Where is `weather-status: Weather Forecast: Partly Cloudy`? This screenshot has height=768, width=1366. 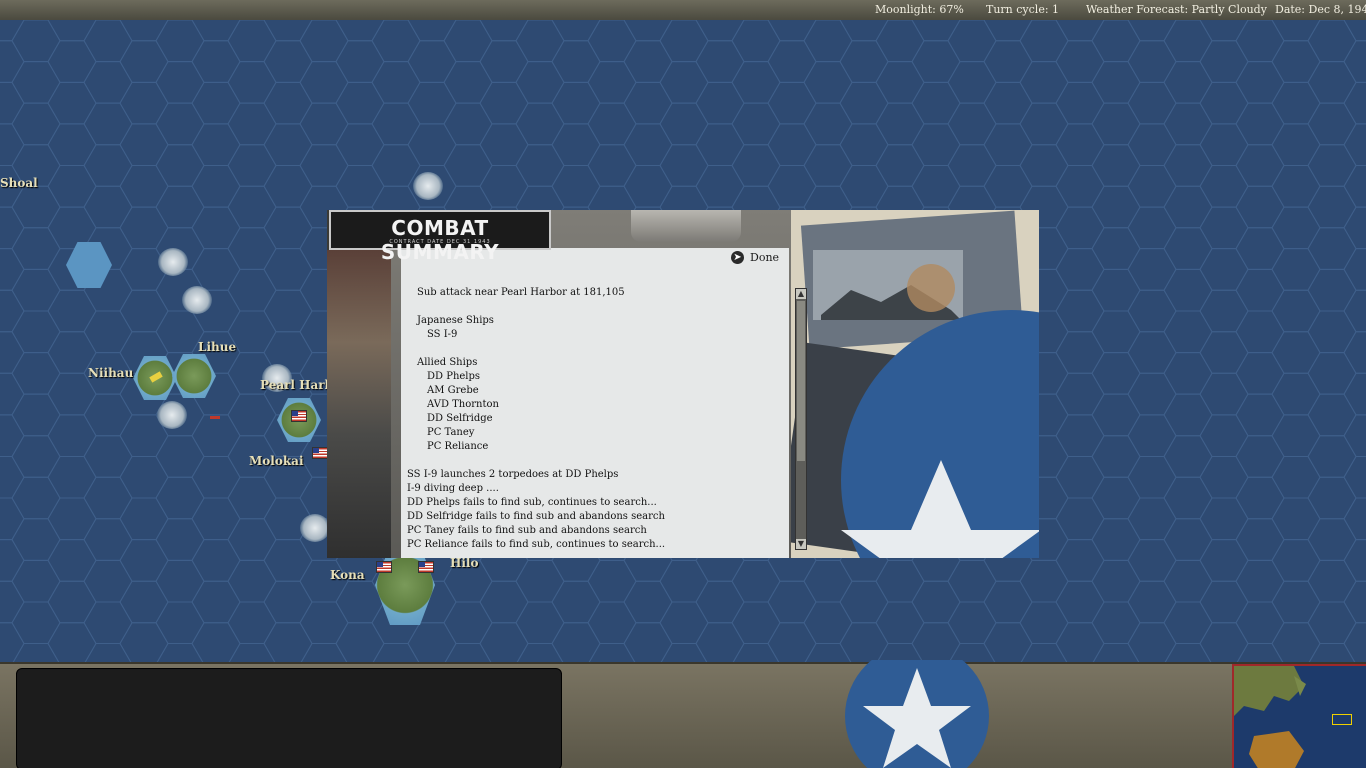
weather-status: Weather Forecast: Partly Cloudy is located at coordinates (1176, 9).